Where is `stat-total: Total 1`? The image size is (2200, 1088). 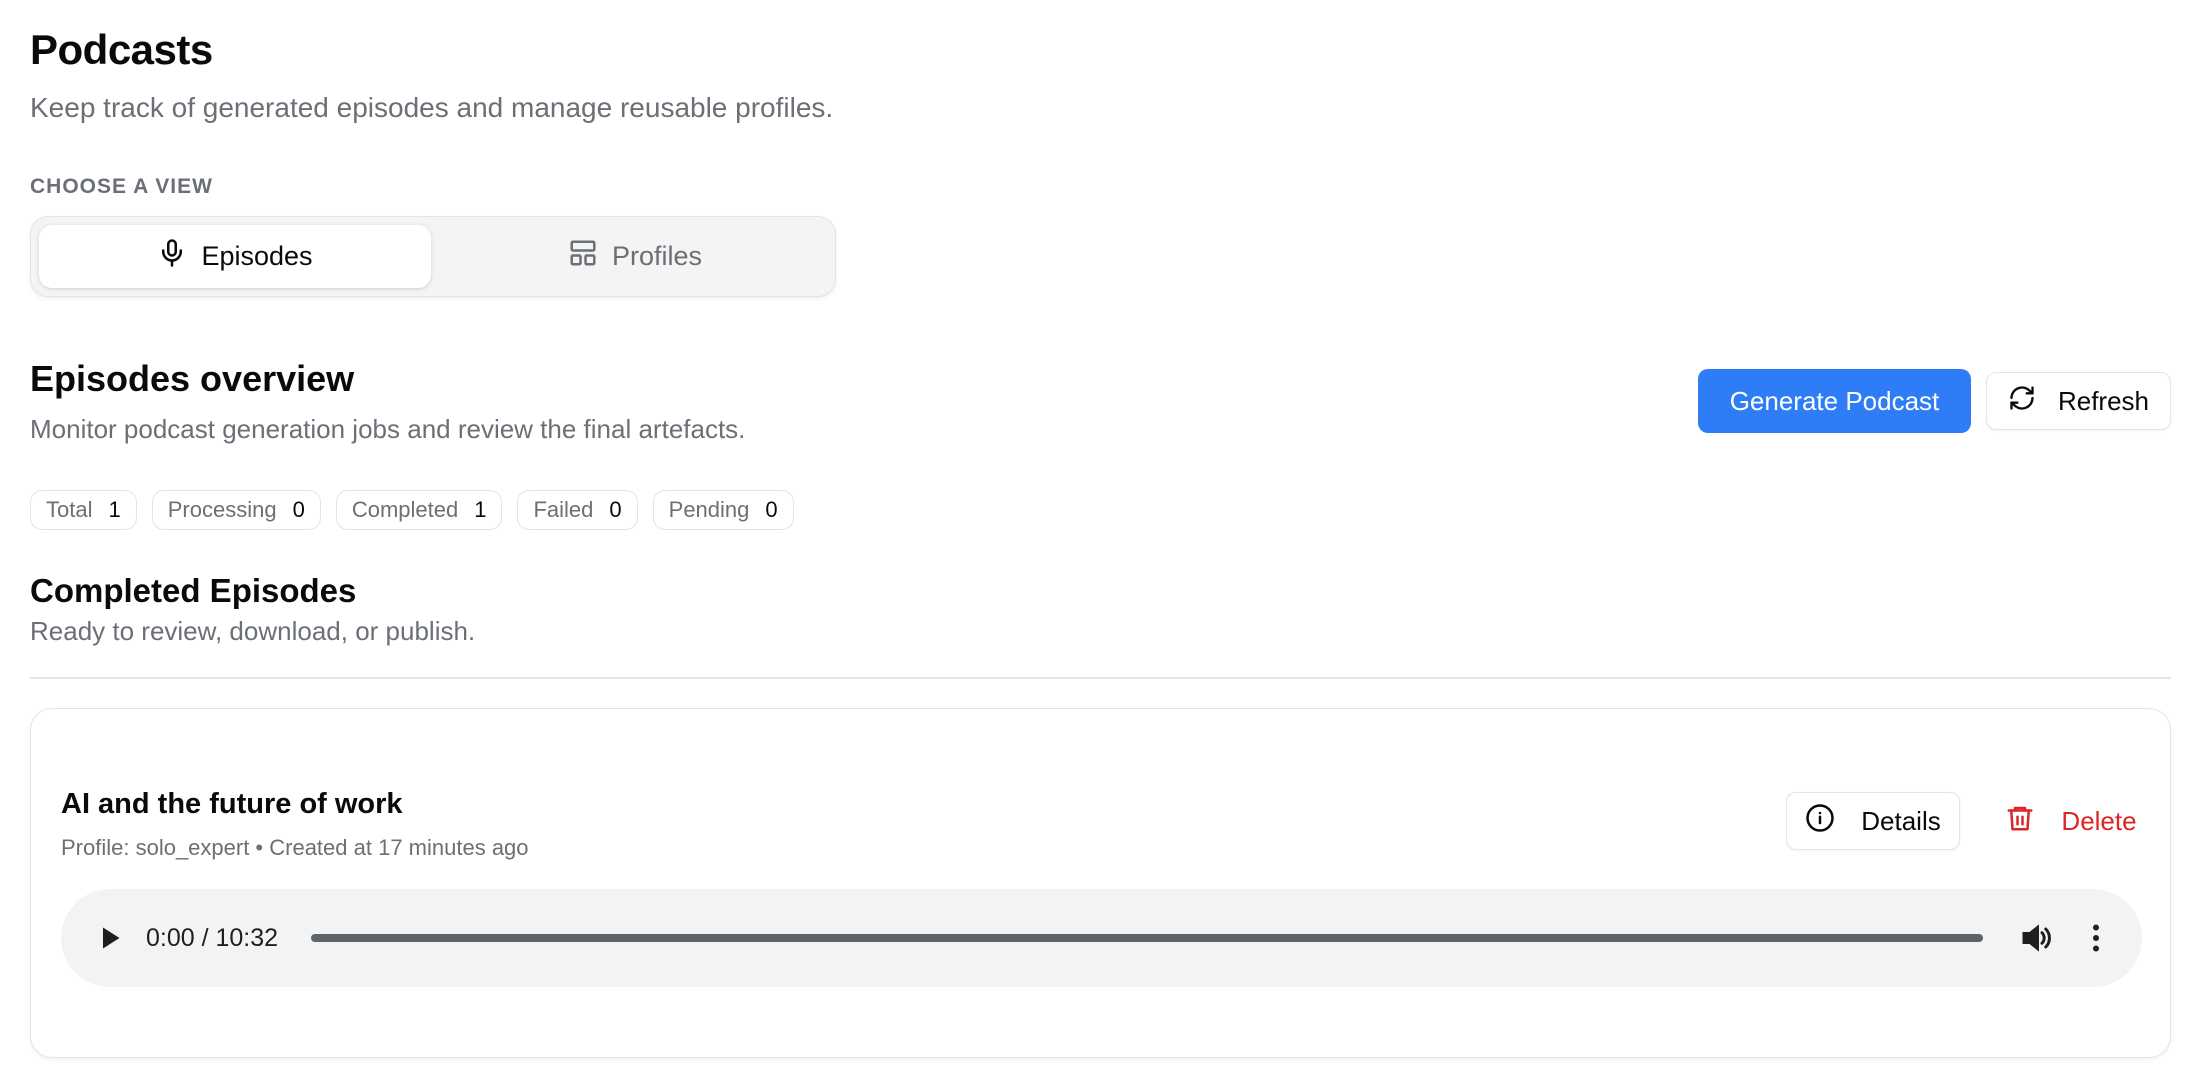 stat-total: Total 1 is located at coordinates (83, 510).